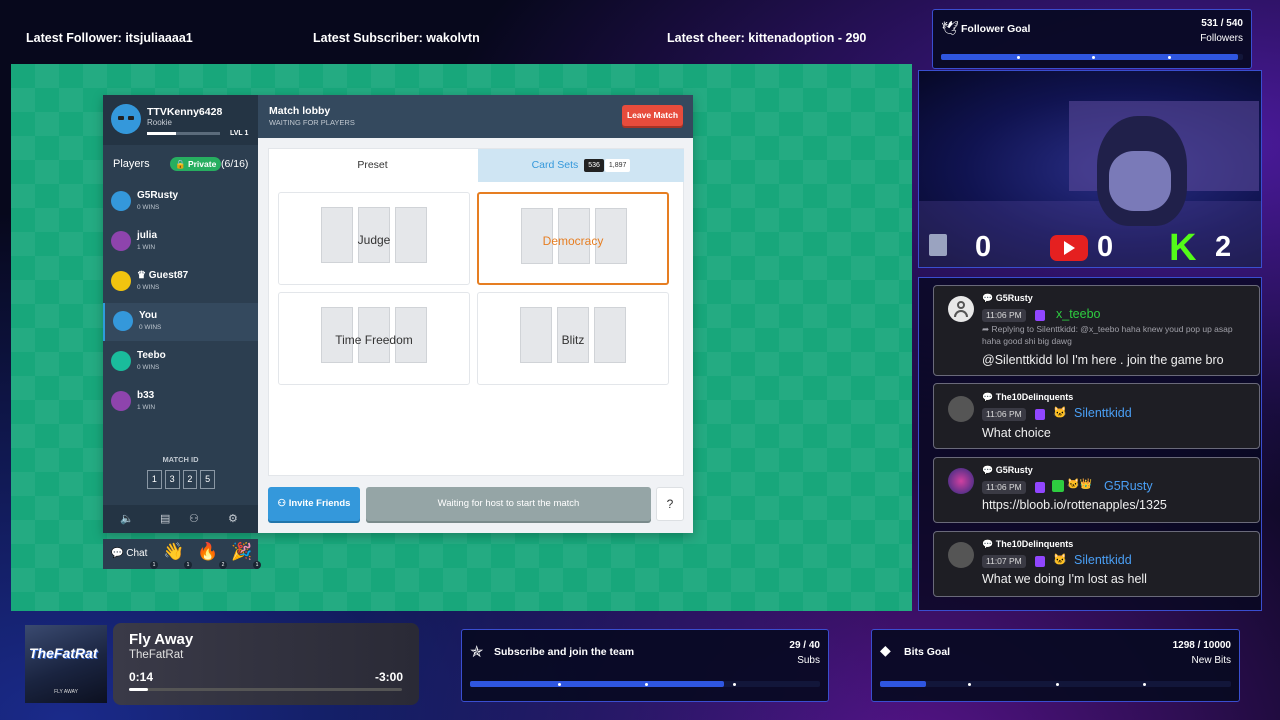 The height and width of the screenshot is (720, 1280). Describe the element at coordinates (180, 202) in the screenshot. I see `player-row: G5Rusty 0 WINS` at that location.